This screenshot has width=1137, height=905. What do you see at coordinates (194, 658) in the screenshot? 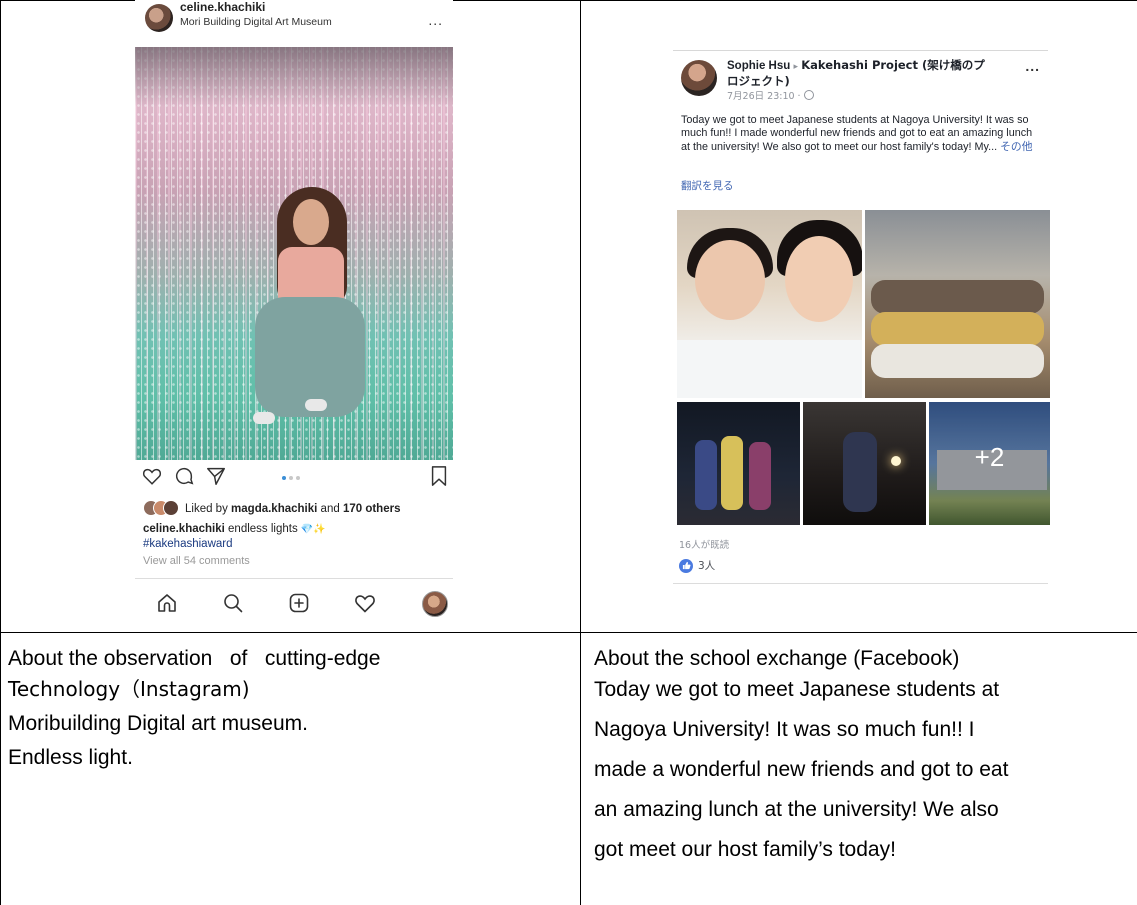
I see `left-caption-line-1: About the observation of cutting-edge` at bounding box center [194, 658].